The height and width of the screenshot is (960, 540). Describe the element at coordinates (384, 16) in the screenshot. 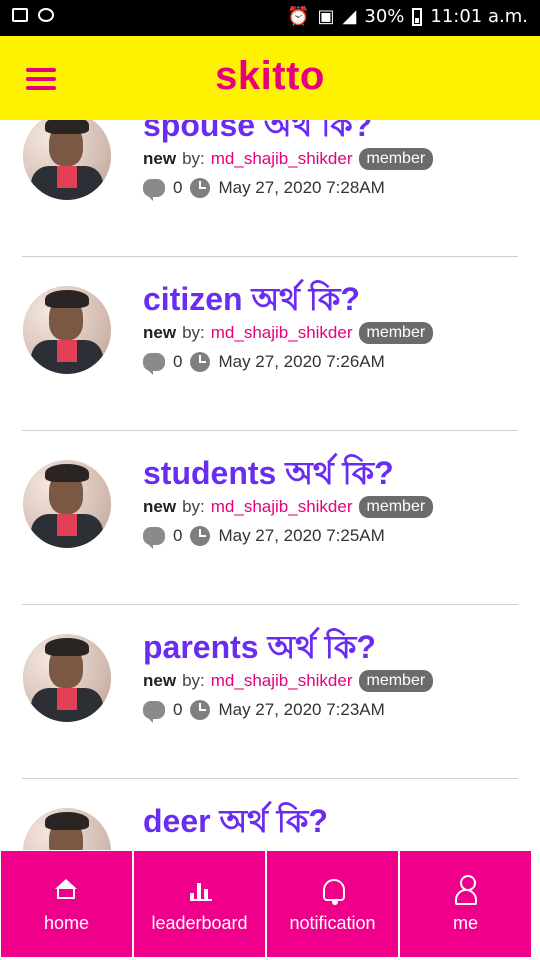

I see `battery-text: 30%` at that location.